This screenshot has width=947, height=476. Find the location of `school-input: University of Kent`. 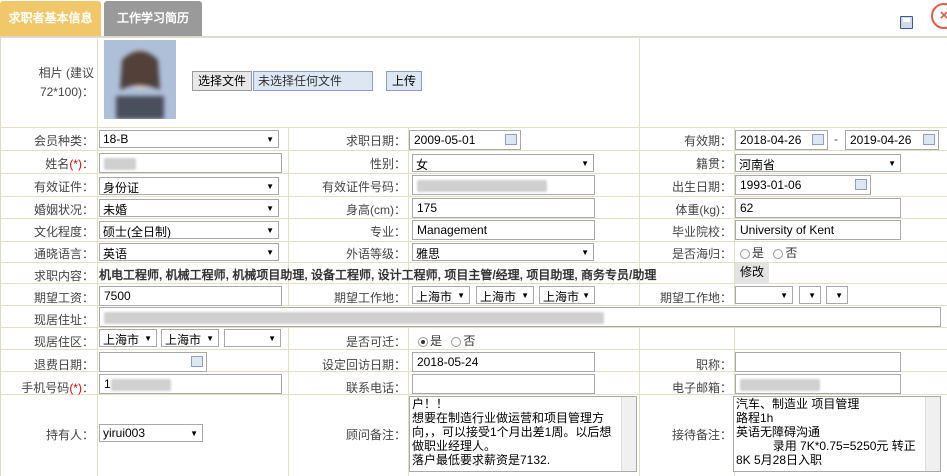

school-input: University of Kent is located at coordinates (818, 230).